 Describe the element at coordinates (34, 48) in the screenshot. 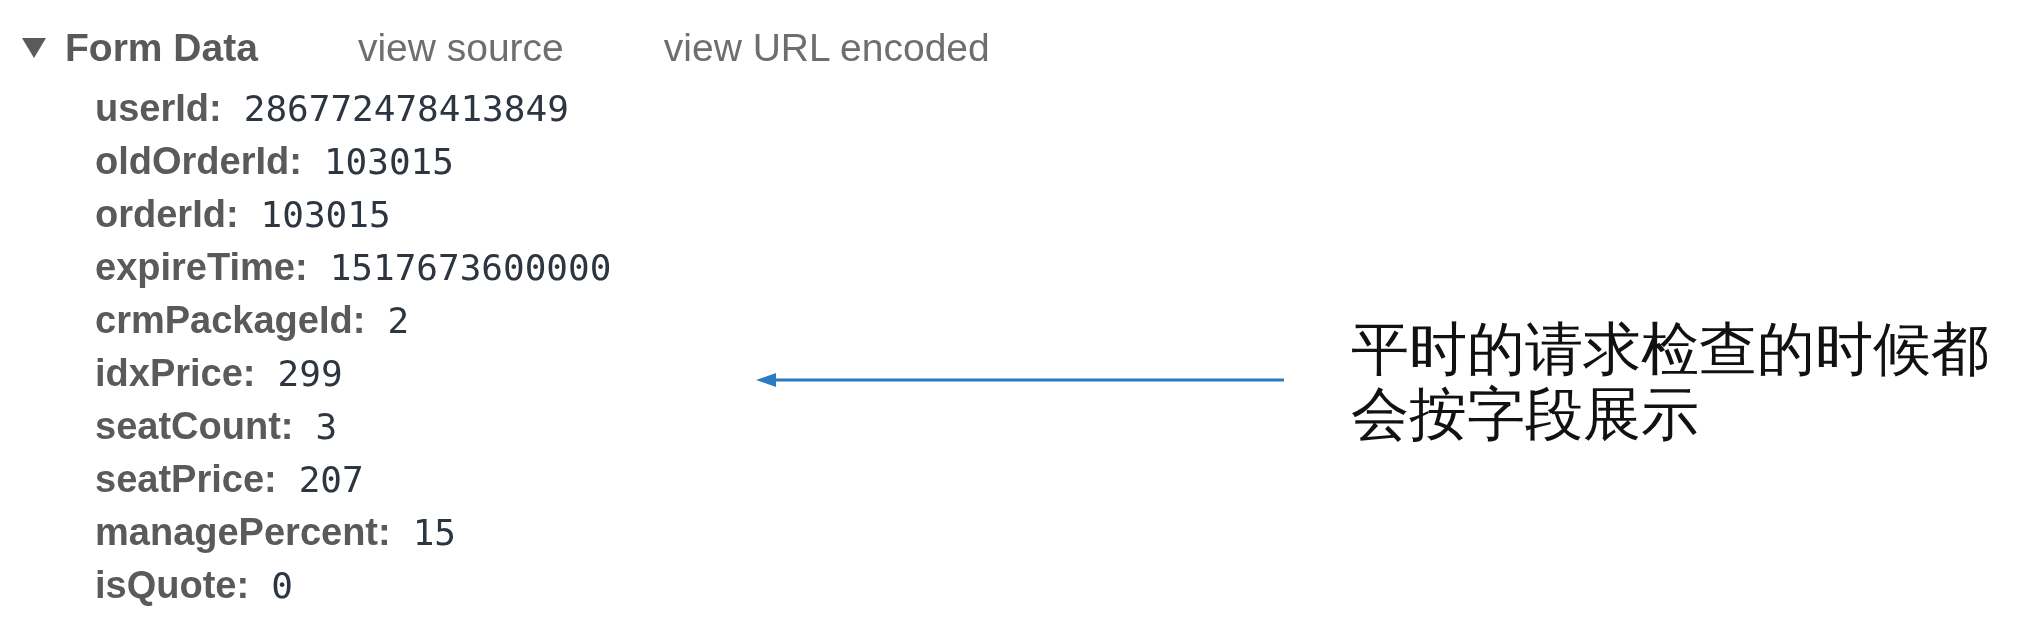

I see `disclosure-triangle-icon` at that location.